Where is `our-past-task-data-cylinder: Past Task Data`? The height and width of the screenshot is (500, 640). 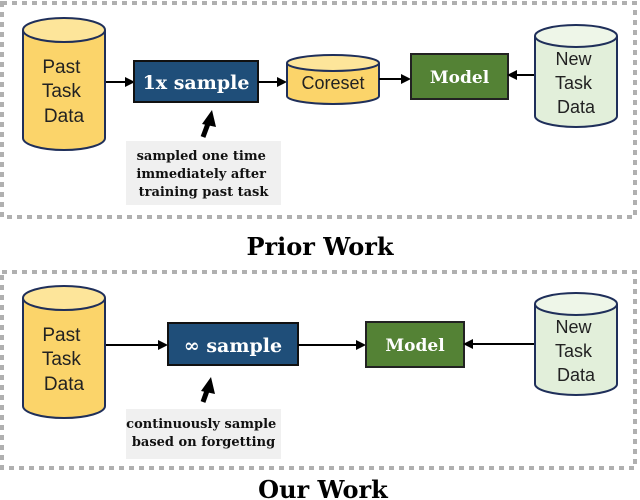 our-past-task-data-cylinder: Past Task Data is located at coordinates (64, 352).